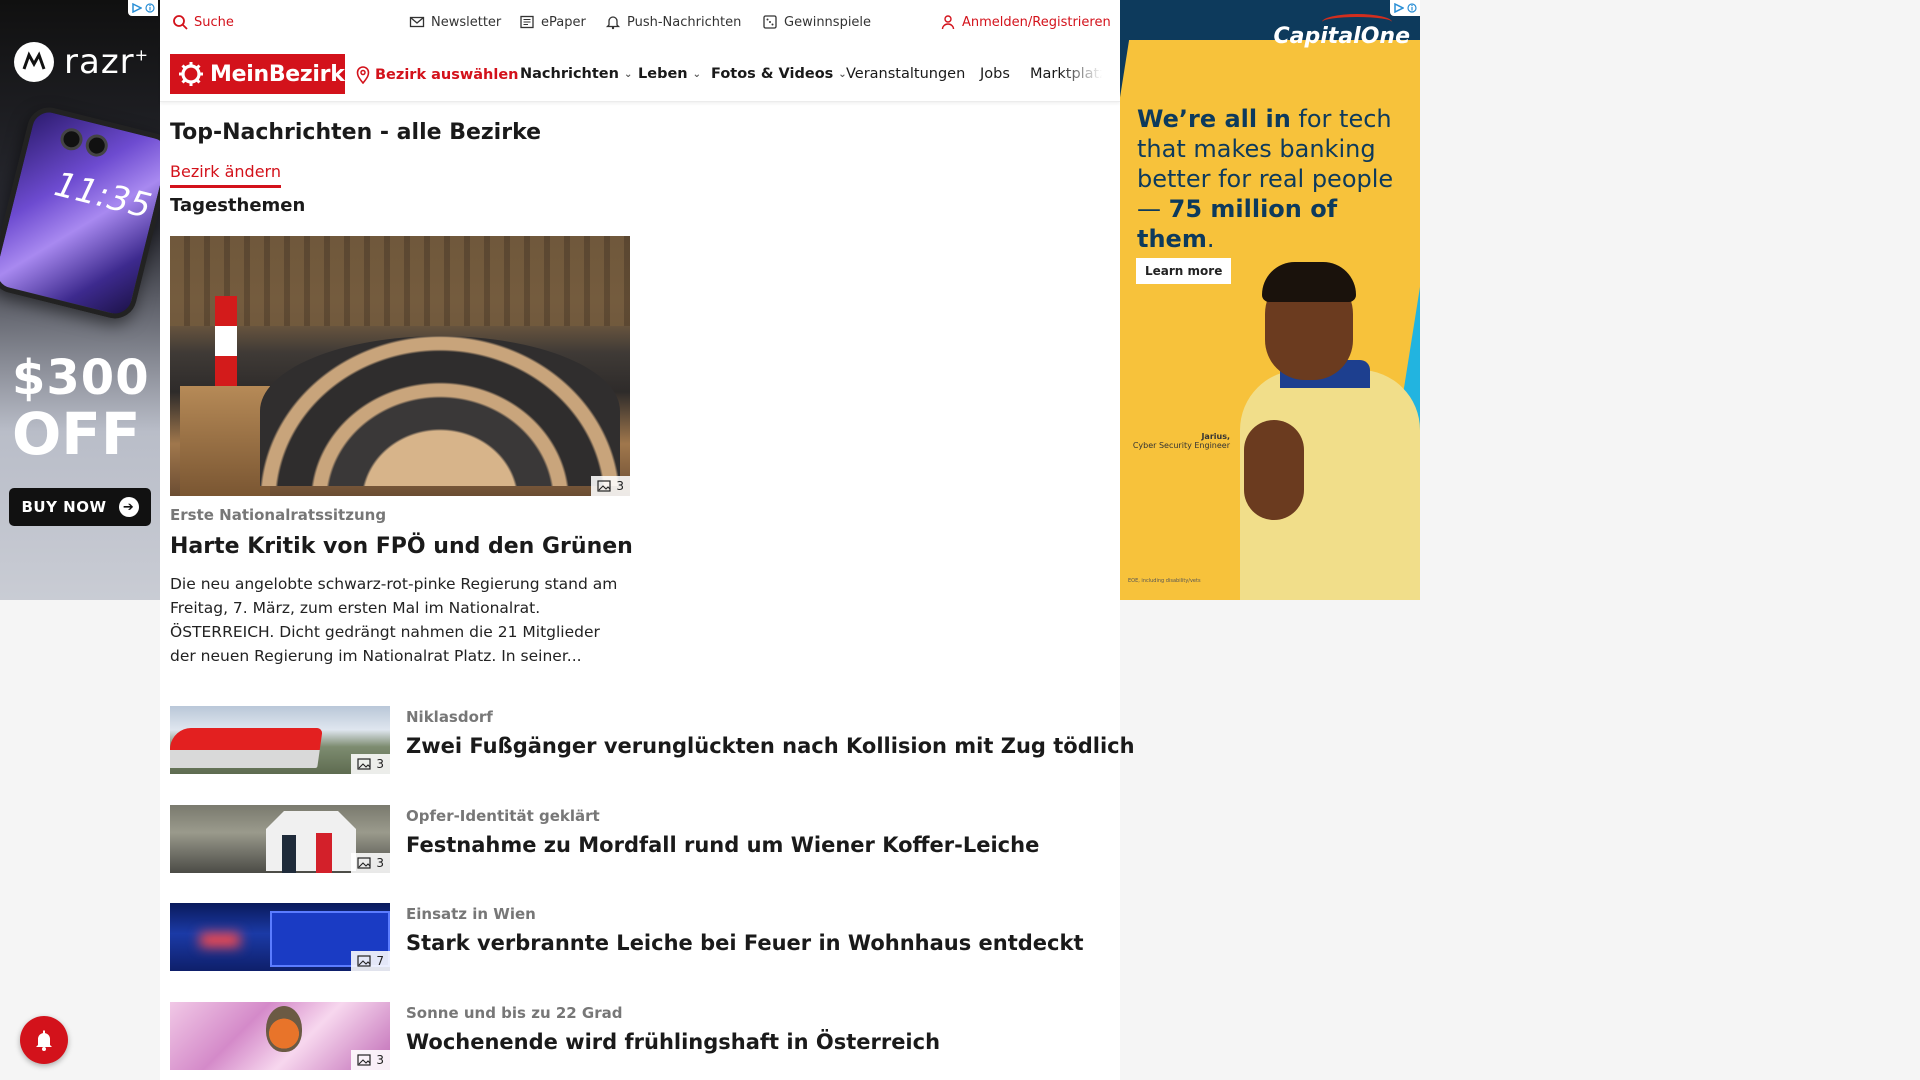 This screenshot has height=1080, width=1920. What do you see at coordinates (103, 195) in the screenshot?
I see `ad-left-phone-time: 11:35` at bounding box center [103, 195].